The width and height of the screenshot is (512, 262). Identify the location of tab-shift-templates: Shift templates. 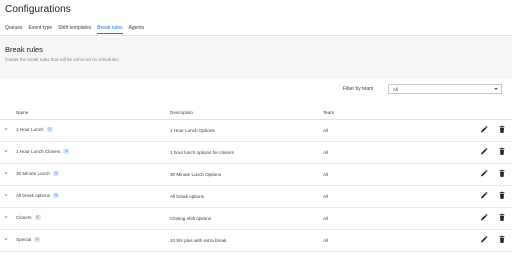
(74, 29).